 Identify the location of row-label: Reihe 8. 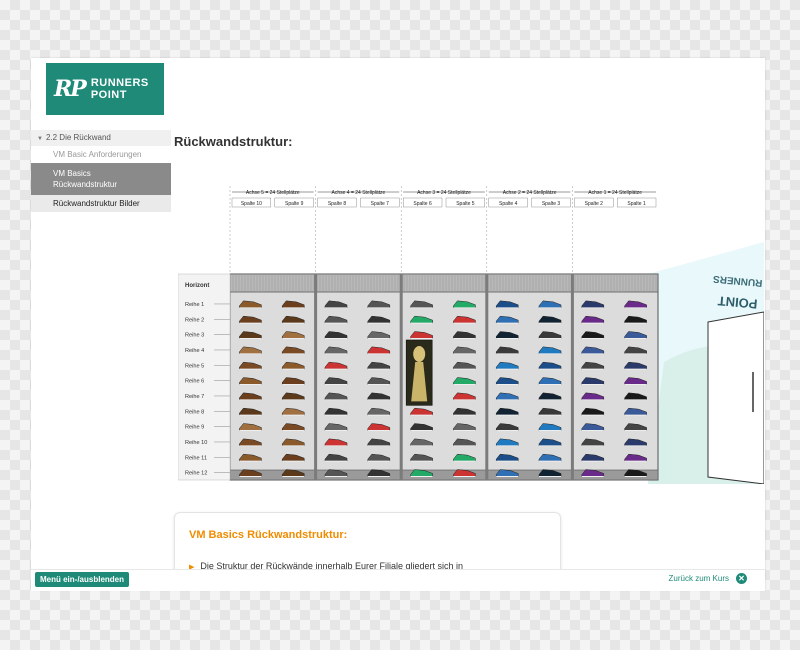
(194, 412).